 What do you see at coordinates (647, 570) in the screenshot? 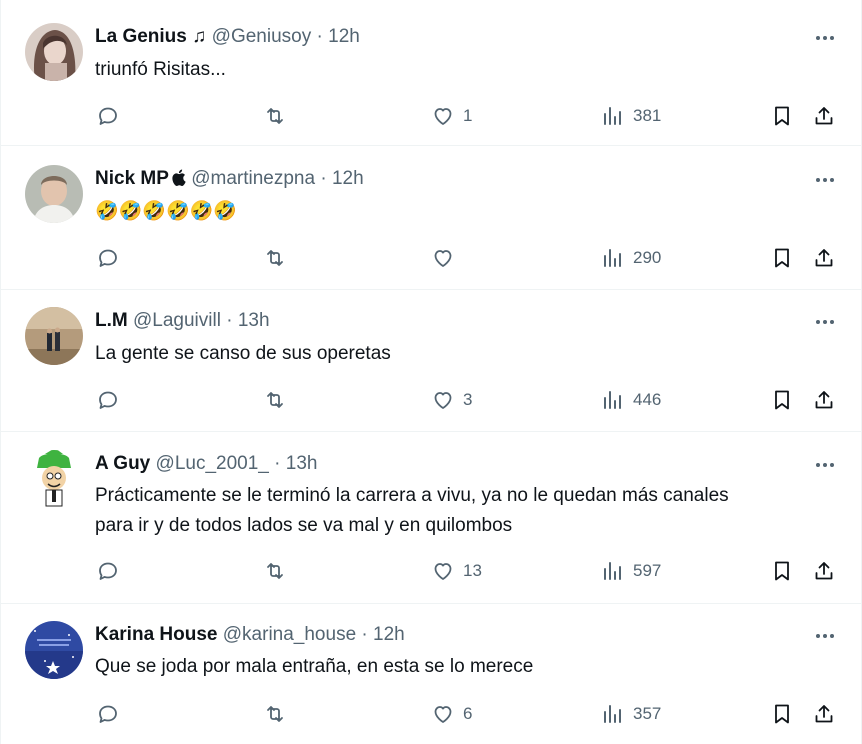
I see `view-count: 597` at bounding box center [647, 570].